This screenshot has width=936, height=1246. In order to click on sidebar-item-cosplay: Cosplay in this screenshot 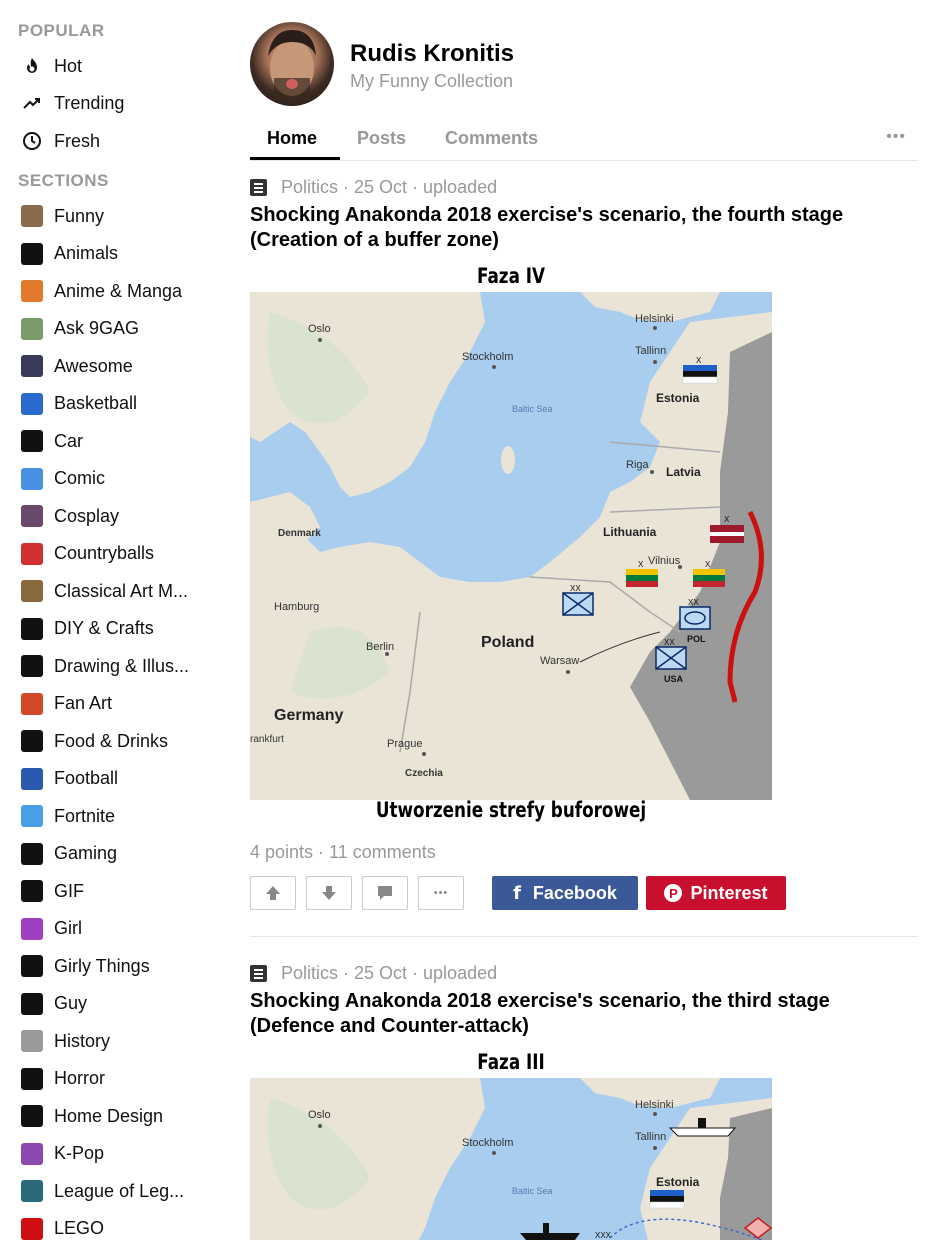, I will do `click(69, 516)`.